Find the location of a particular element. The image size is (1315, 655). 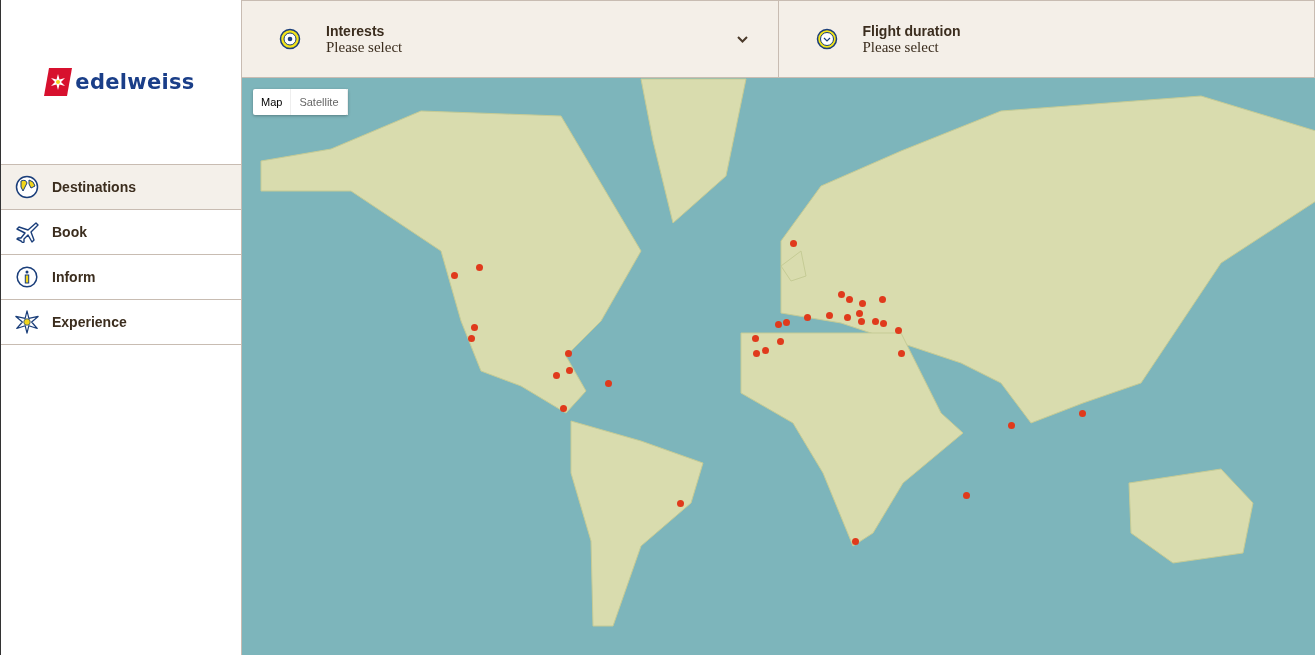

nav-item: Experience is located at coordinates (121, 322).